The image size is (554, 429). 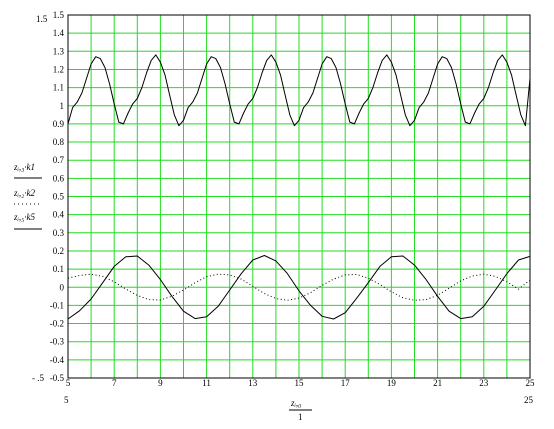 What do you see at coordinates (42, 19) in the screenshot?
I see `y-top-limit-label: 1.5` at bounding box center [42, 19].